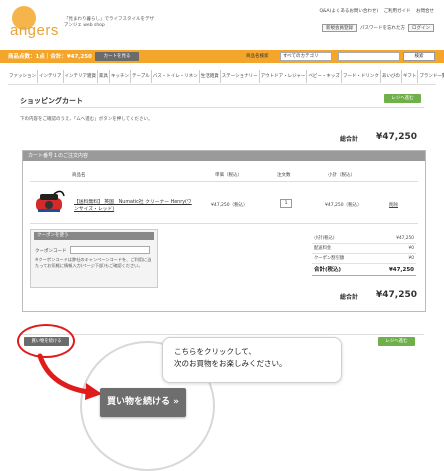  I want to click on search-input, so click(369, 56).